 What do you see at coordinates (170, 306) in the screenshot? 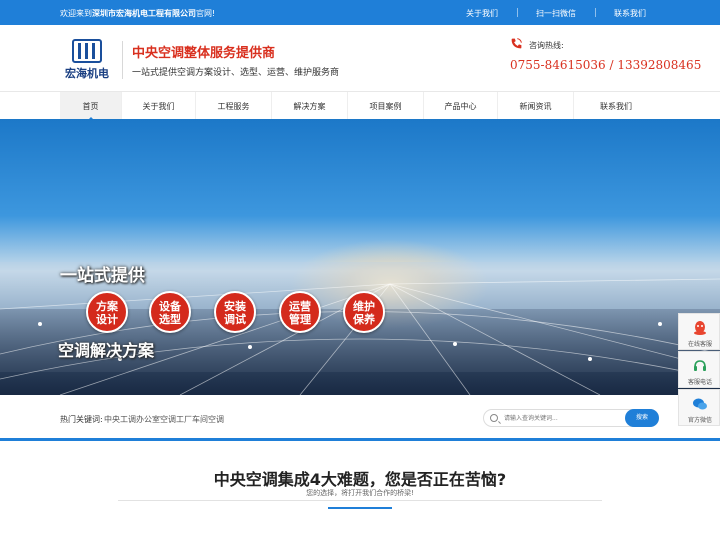
I see `circle-line: 设备` at bounding box center [170, 306].